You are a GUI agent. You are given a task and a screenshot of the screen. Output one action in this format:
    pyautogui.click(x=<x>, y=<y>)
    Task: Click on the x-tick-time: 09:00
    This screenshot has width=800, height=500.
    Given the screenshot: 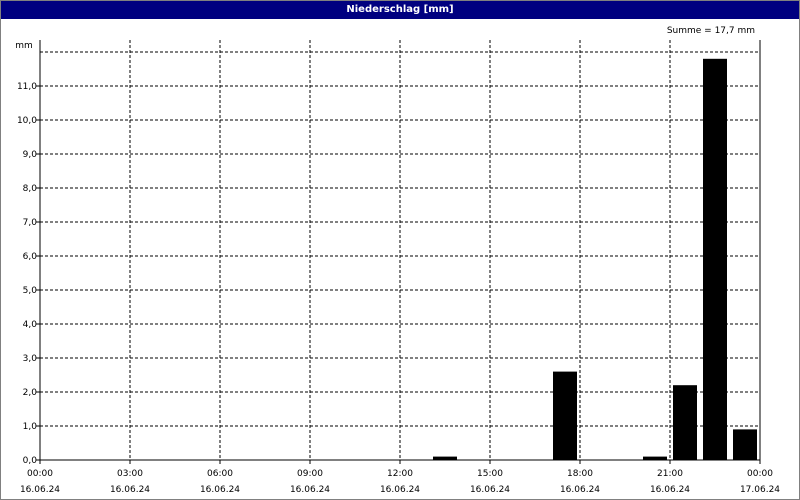 What is the action you would take?
    pyautogui.click(x=310, y=474)
    